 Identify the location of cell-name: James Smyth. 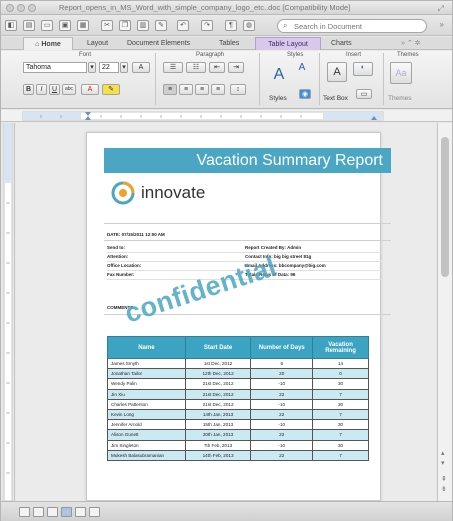
(146, 363).